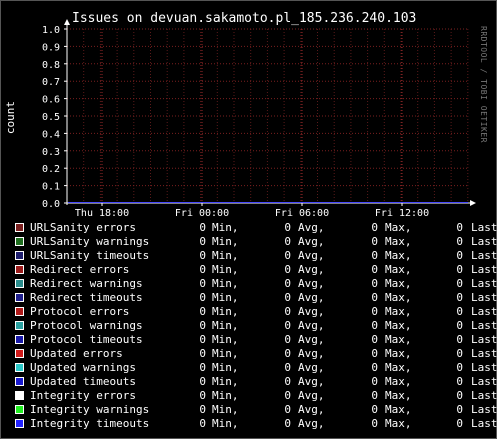  I want to click on legend-label: Protocol warnings, so click(86, 325).